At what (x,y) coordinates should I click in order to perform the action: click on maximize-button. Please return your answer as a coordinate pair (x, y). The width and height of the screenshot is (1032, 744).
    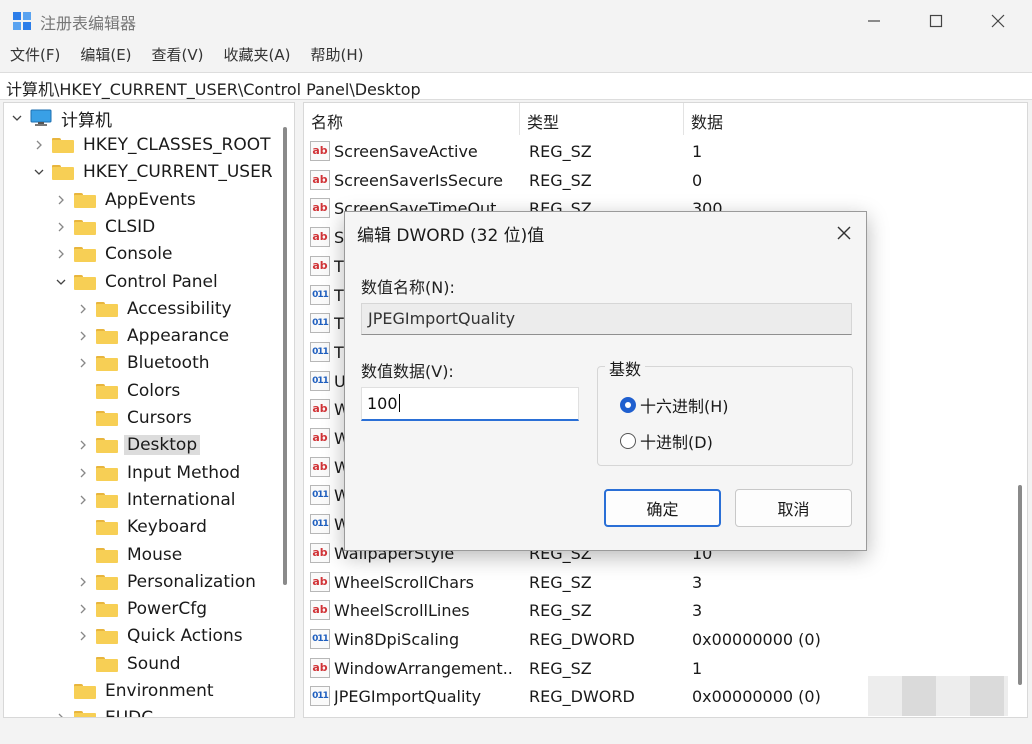
    Looking at the image, I should click on (936, 21).